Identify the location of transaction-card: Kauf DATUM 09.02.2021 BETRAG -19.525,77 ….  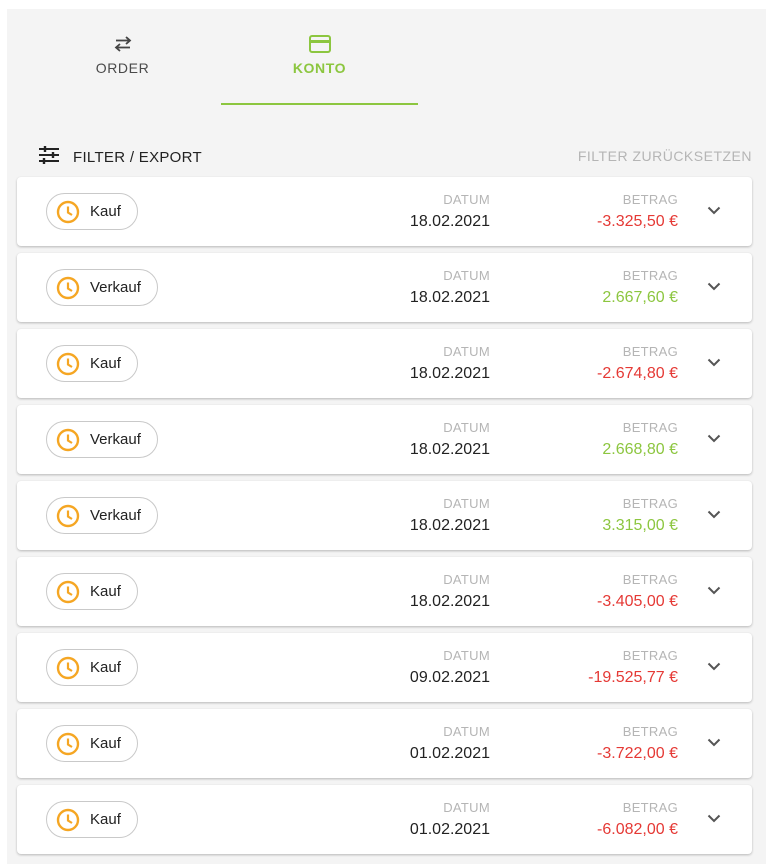
(384, 667).